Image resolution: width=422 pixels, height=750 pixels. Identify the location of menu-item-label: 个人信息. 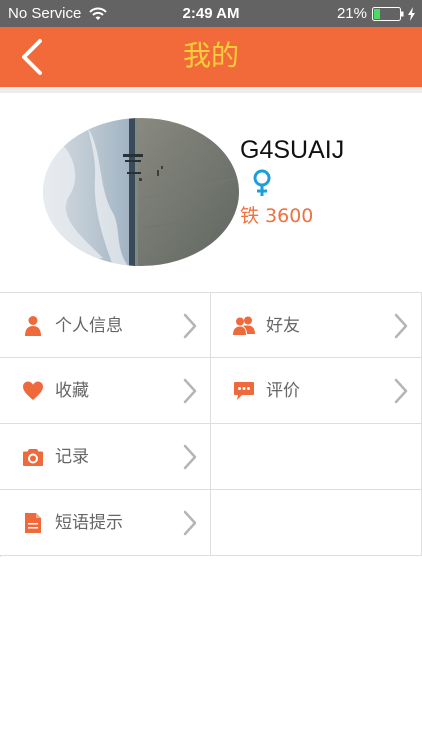
(89, 326).